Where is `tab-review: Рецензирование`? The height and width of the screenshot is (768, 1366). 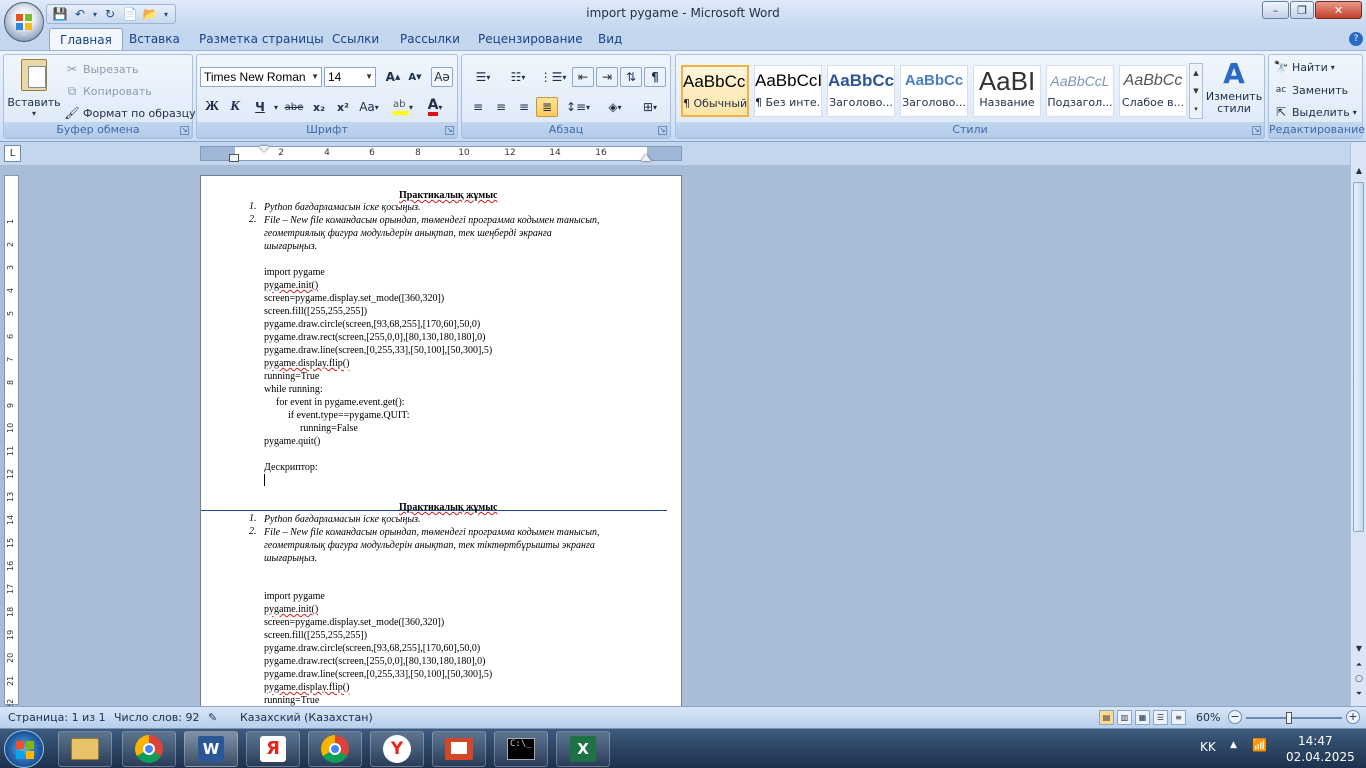
tab-review: Рецензирование is located at coordinates (530, 39).